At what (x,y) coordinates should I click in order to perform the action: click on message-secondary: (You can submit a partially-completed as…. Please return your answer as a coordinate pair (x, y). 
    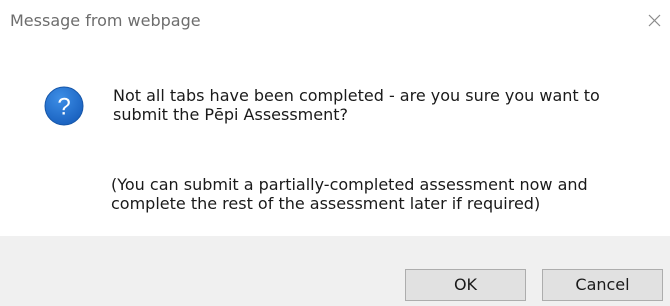
    Looking at the image, I should click on (349, 194).